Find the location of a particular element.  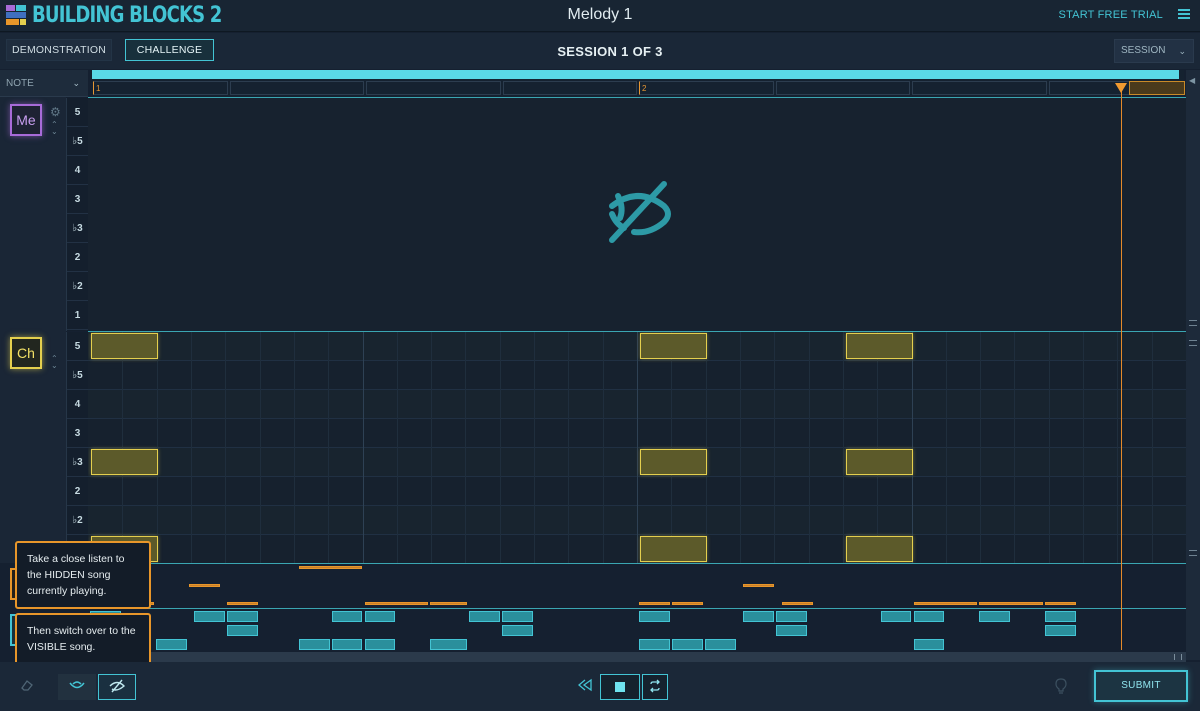

playhead-marker-icon is located at coordinates (1121, 88).